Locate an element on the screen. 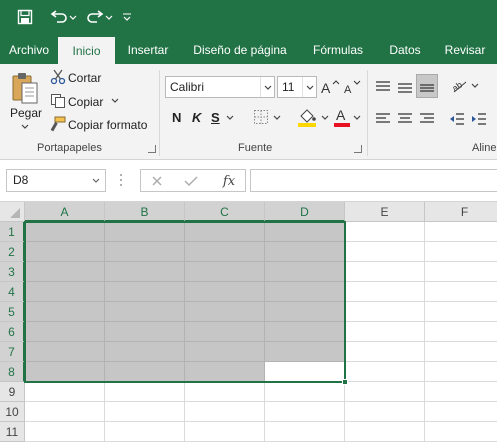 The height and width of the screenshot is (443, 497). clipboard-launcher-icon is located at coordinates (152, 149).